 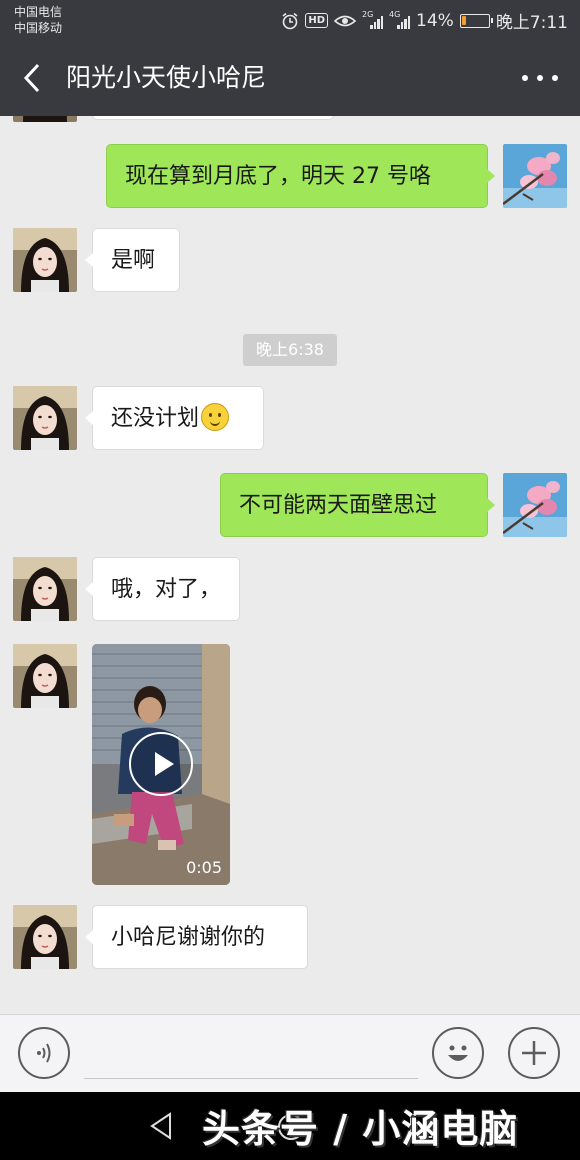 I want to click on time-divider: 晚上6:38, so click(x=290, y=350).